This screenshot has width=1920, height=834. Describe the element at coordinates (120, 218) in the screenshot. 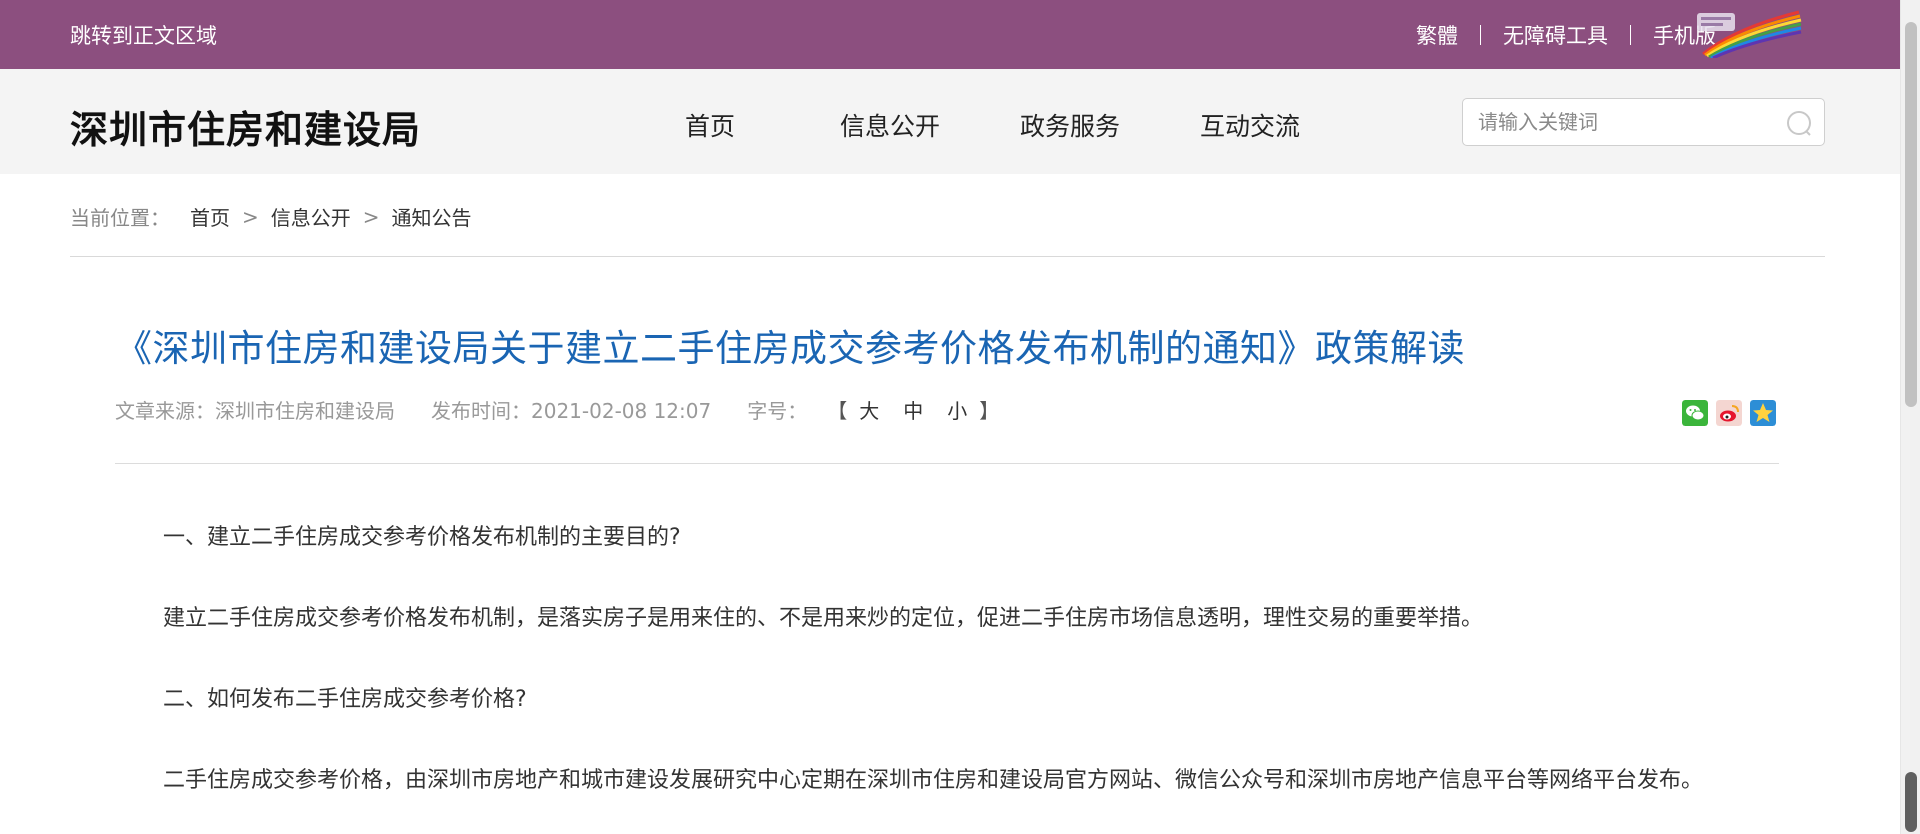

I see `breadcrumb-label: 当前位置：` at that location.